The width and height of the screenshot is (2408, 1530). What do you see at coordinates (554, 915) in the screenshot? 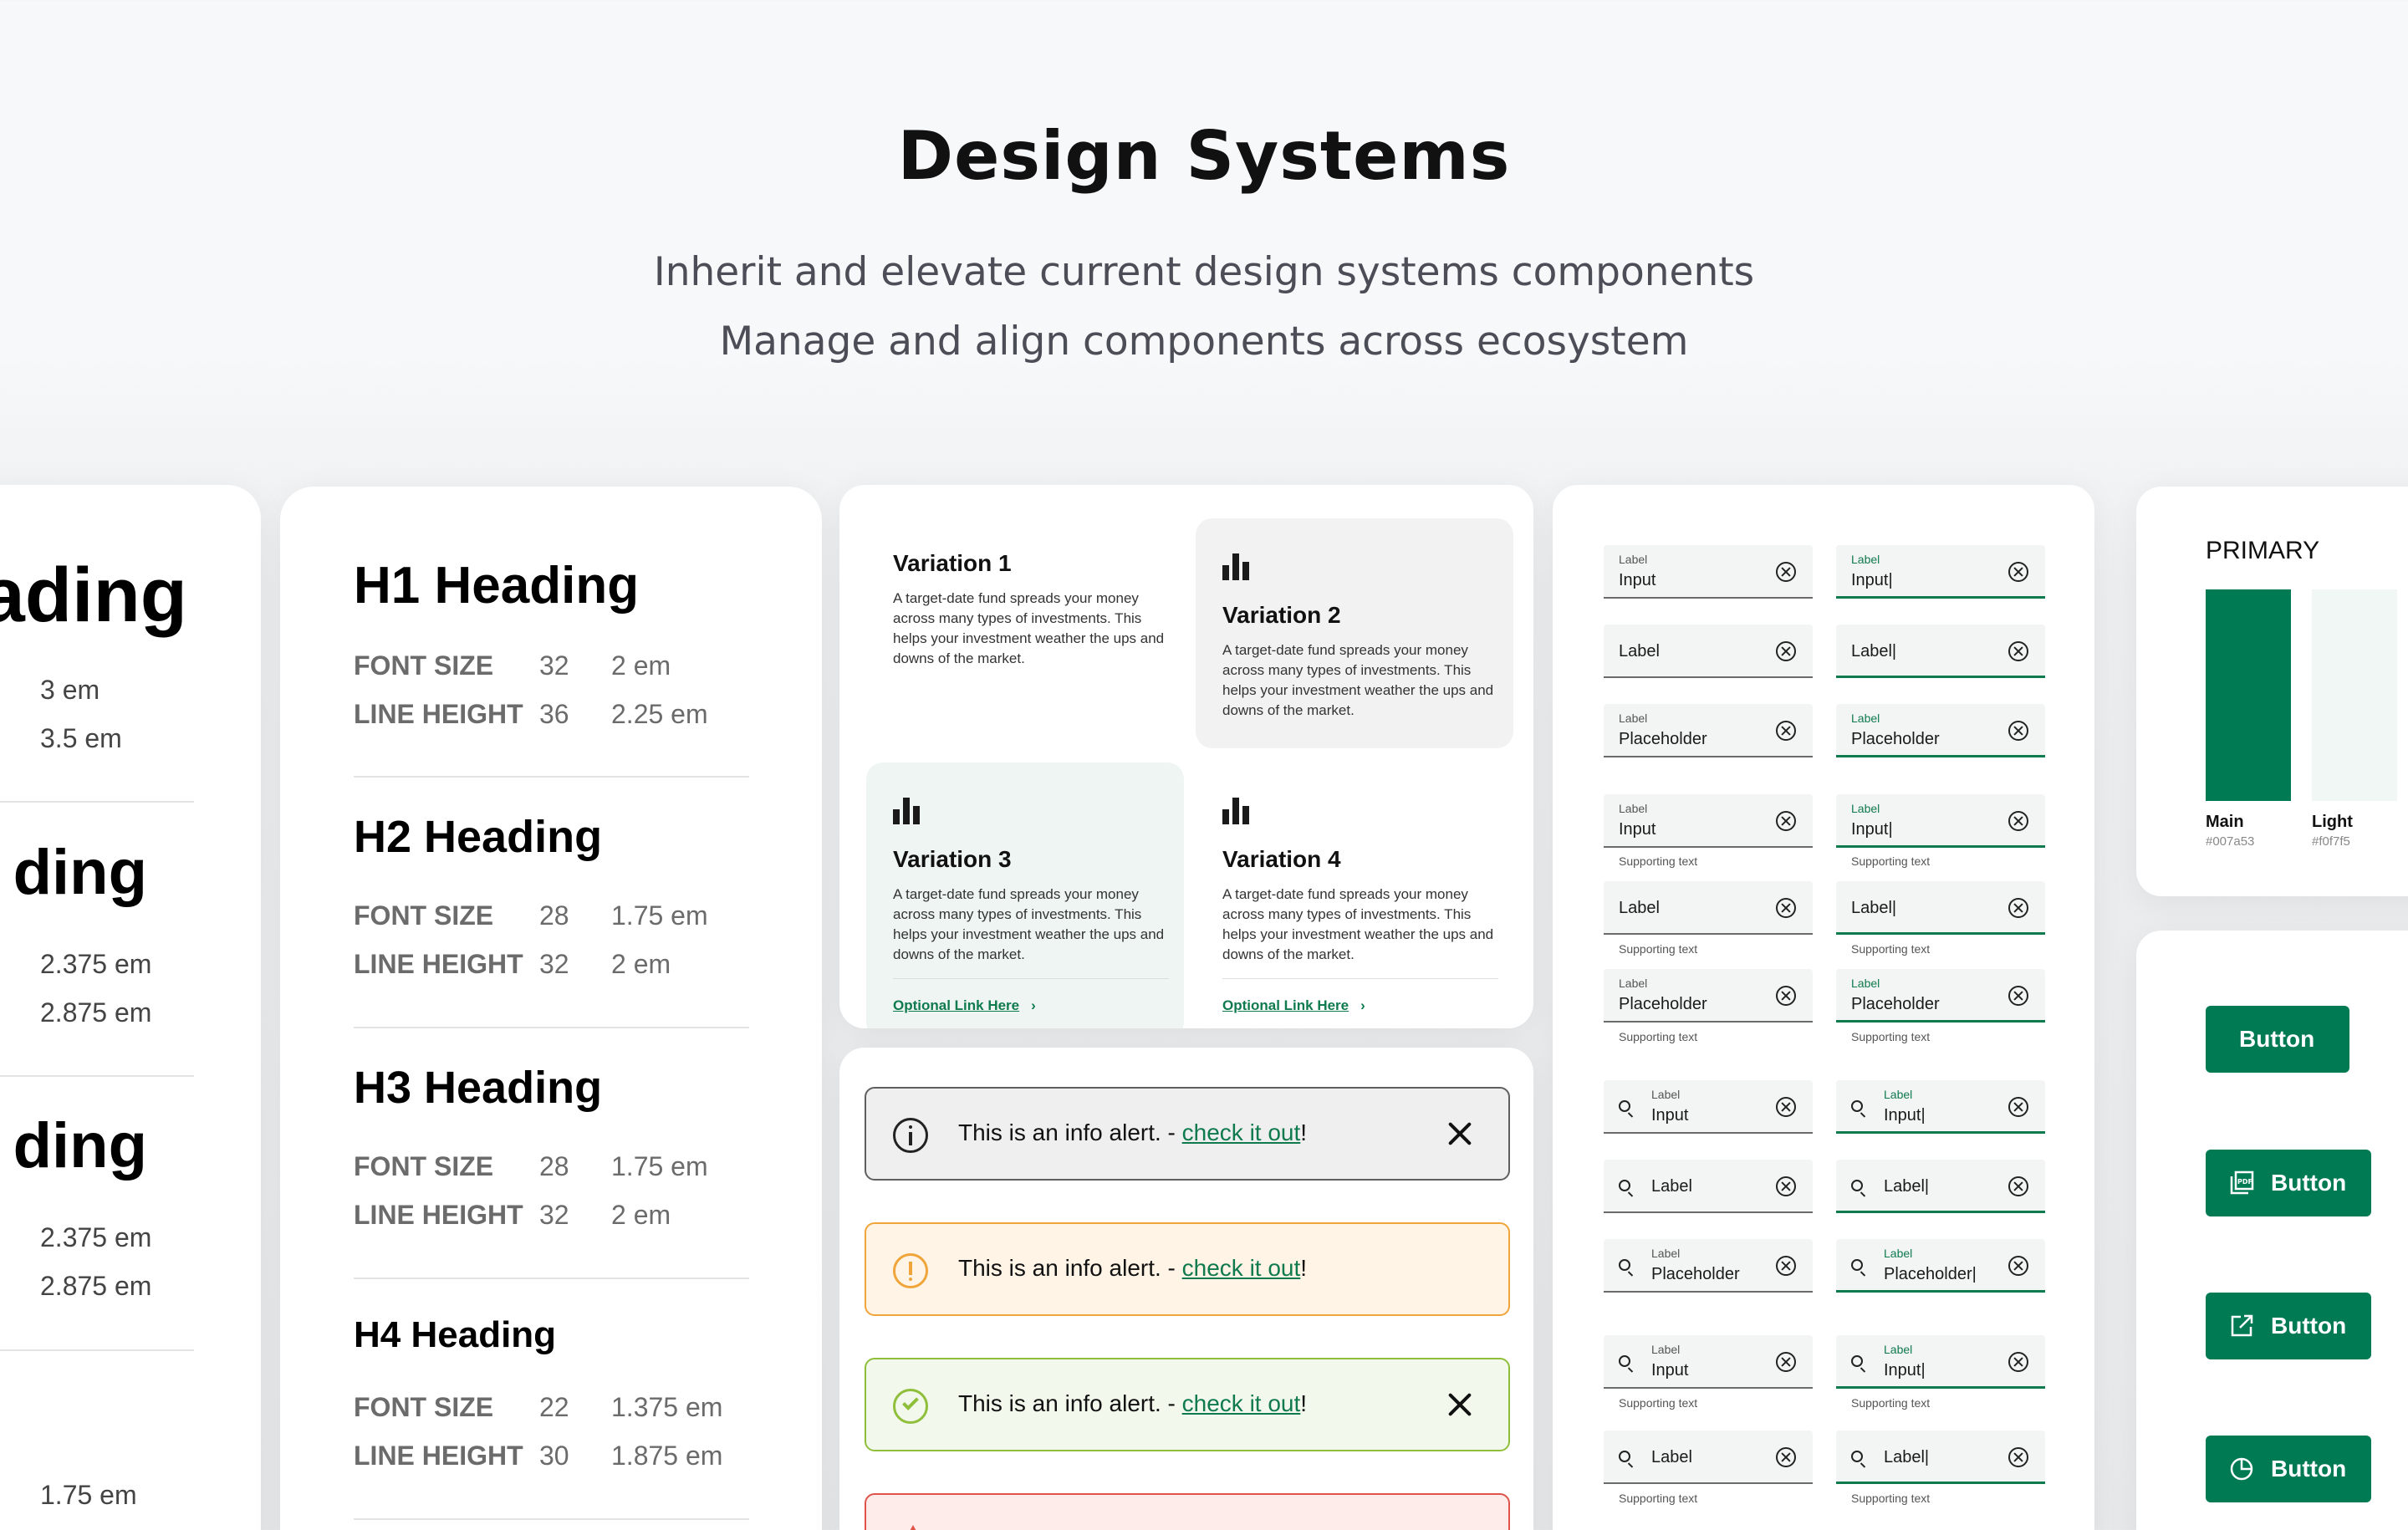
I see `font-size-px: 28` at bounding box center [554, 915].